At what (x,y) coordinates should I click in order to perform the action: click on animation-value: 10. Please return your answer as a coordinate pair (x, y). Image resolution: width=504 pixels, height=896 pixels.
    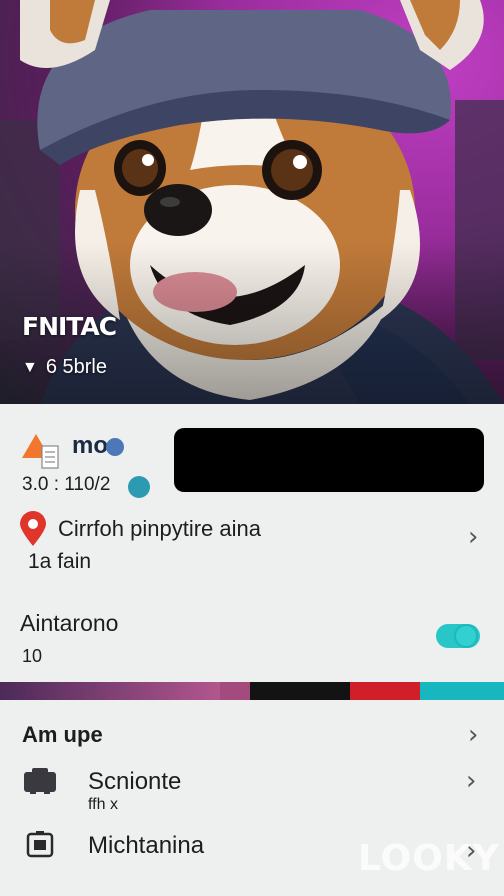
    Looking at the image, I should click on (32, 656).